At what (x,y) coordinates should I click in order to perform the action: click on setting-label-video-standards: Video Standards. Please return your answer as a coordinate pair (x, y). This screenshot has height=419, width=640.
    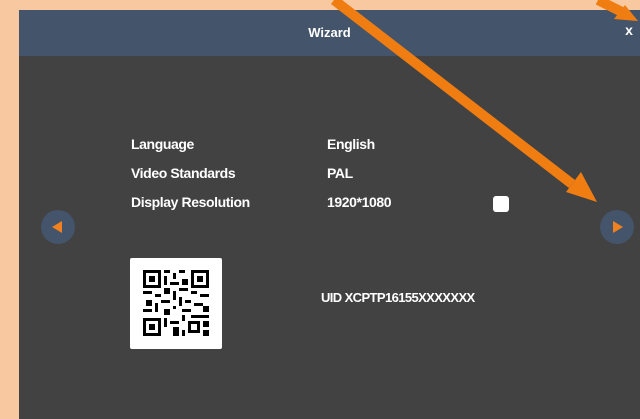
    Looking at the image, I should click on (183, 173).